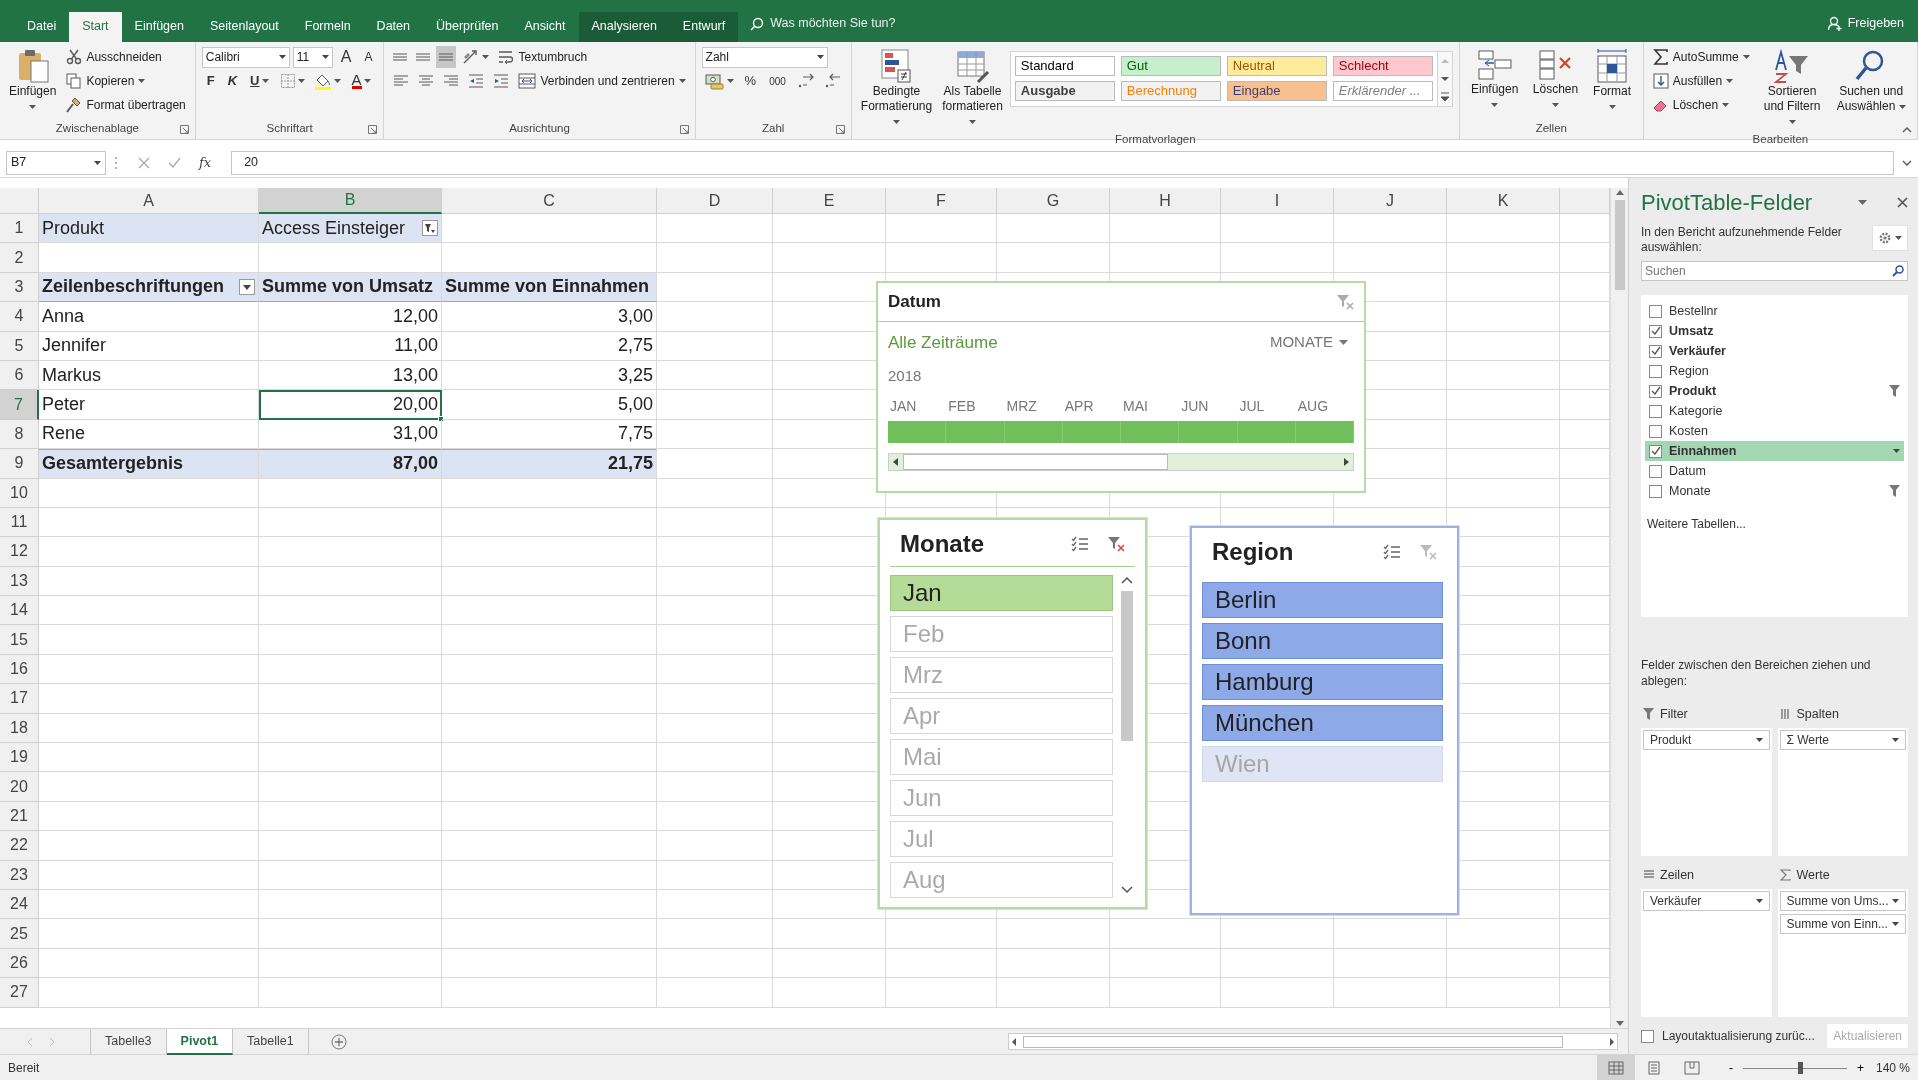 The width and height of the screenshot is (1918, 1080). I want to click on cell-style-option: Neutral, so click(1276, 66).